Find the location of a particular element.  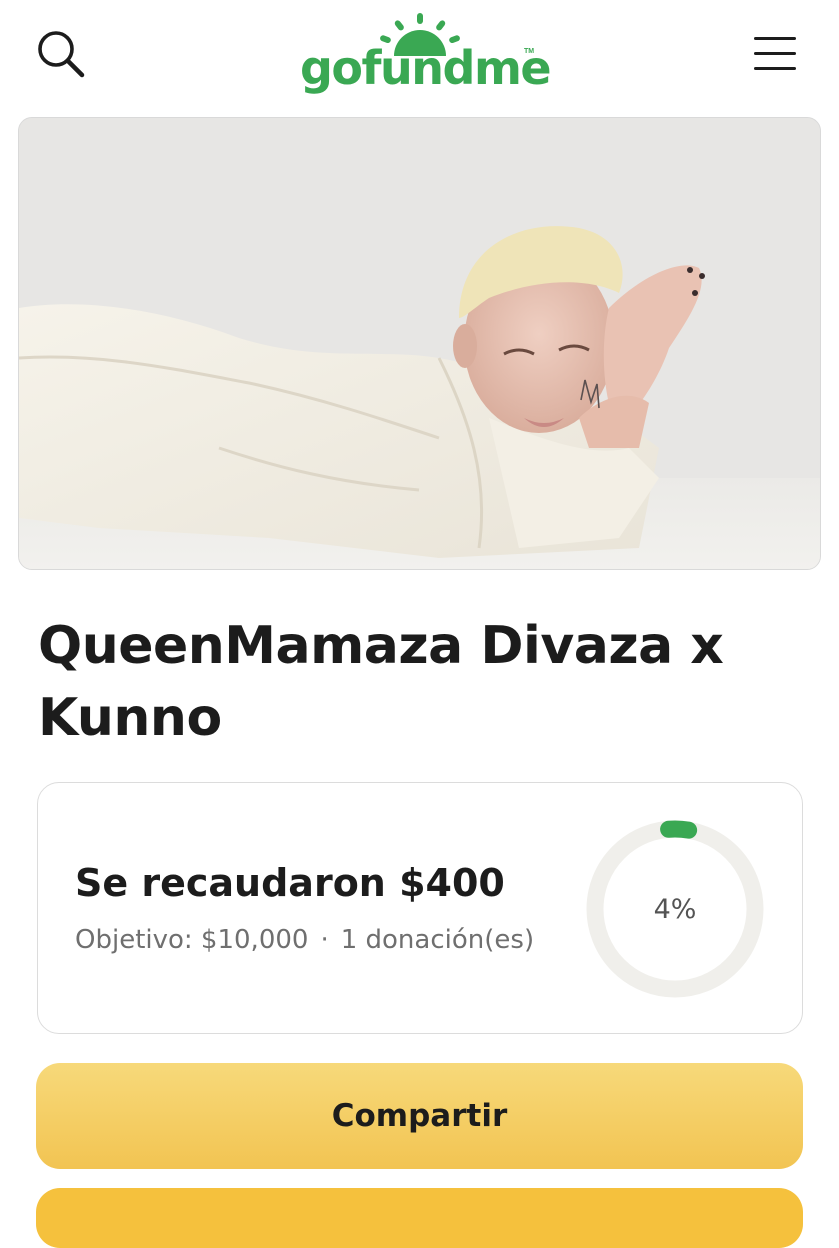

hamburger-menu-icon is located at coordinates (775, 53).